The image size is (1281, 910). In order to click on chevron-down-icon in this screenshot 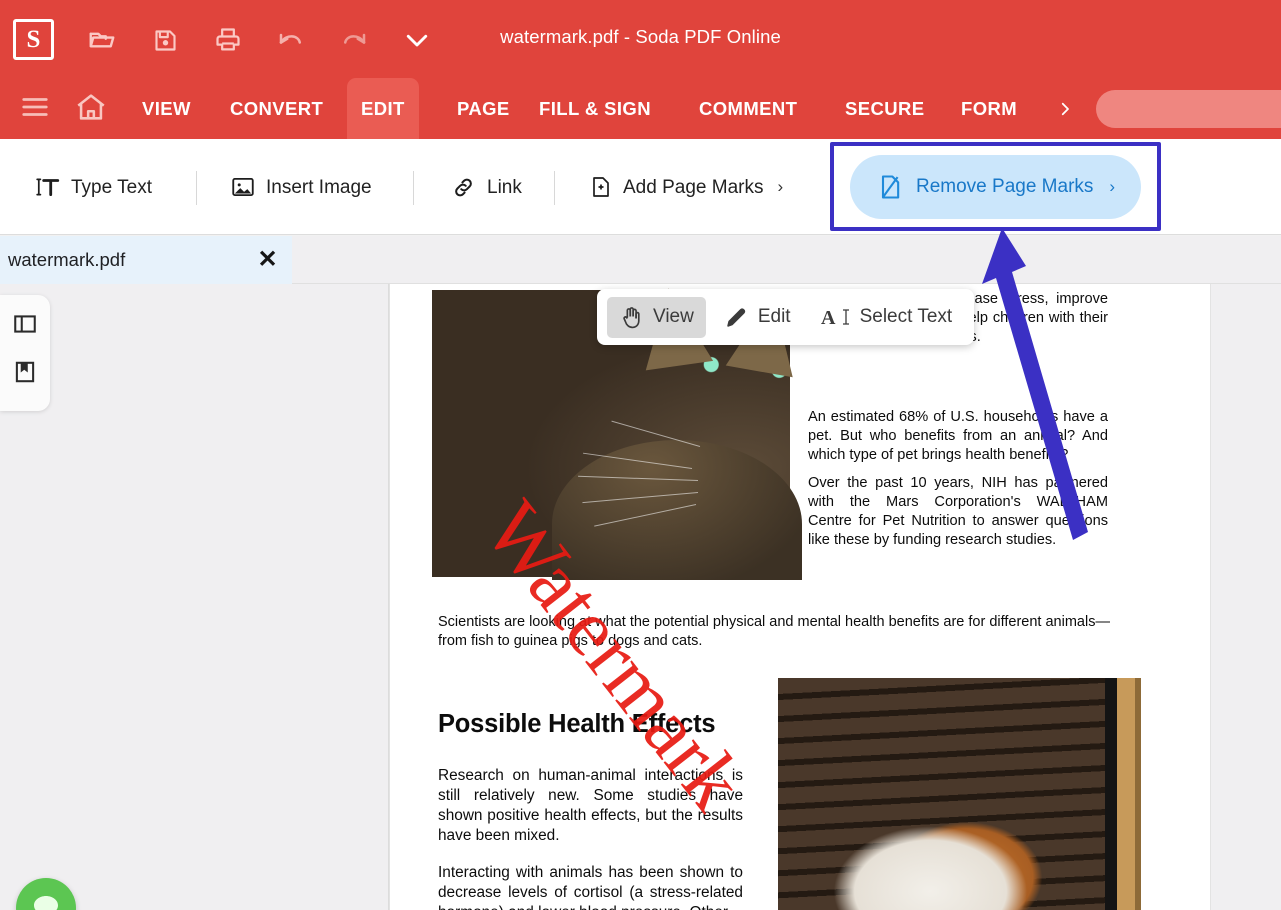, I will do `click(417, 40)`.